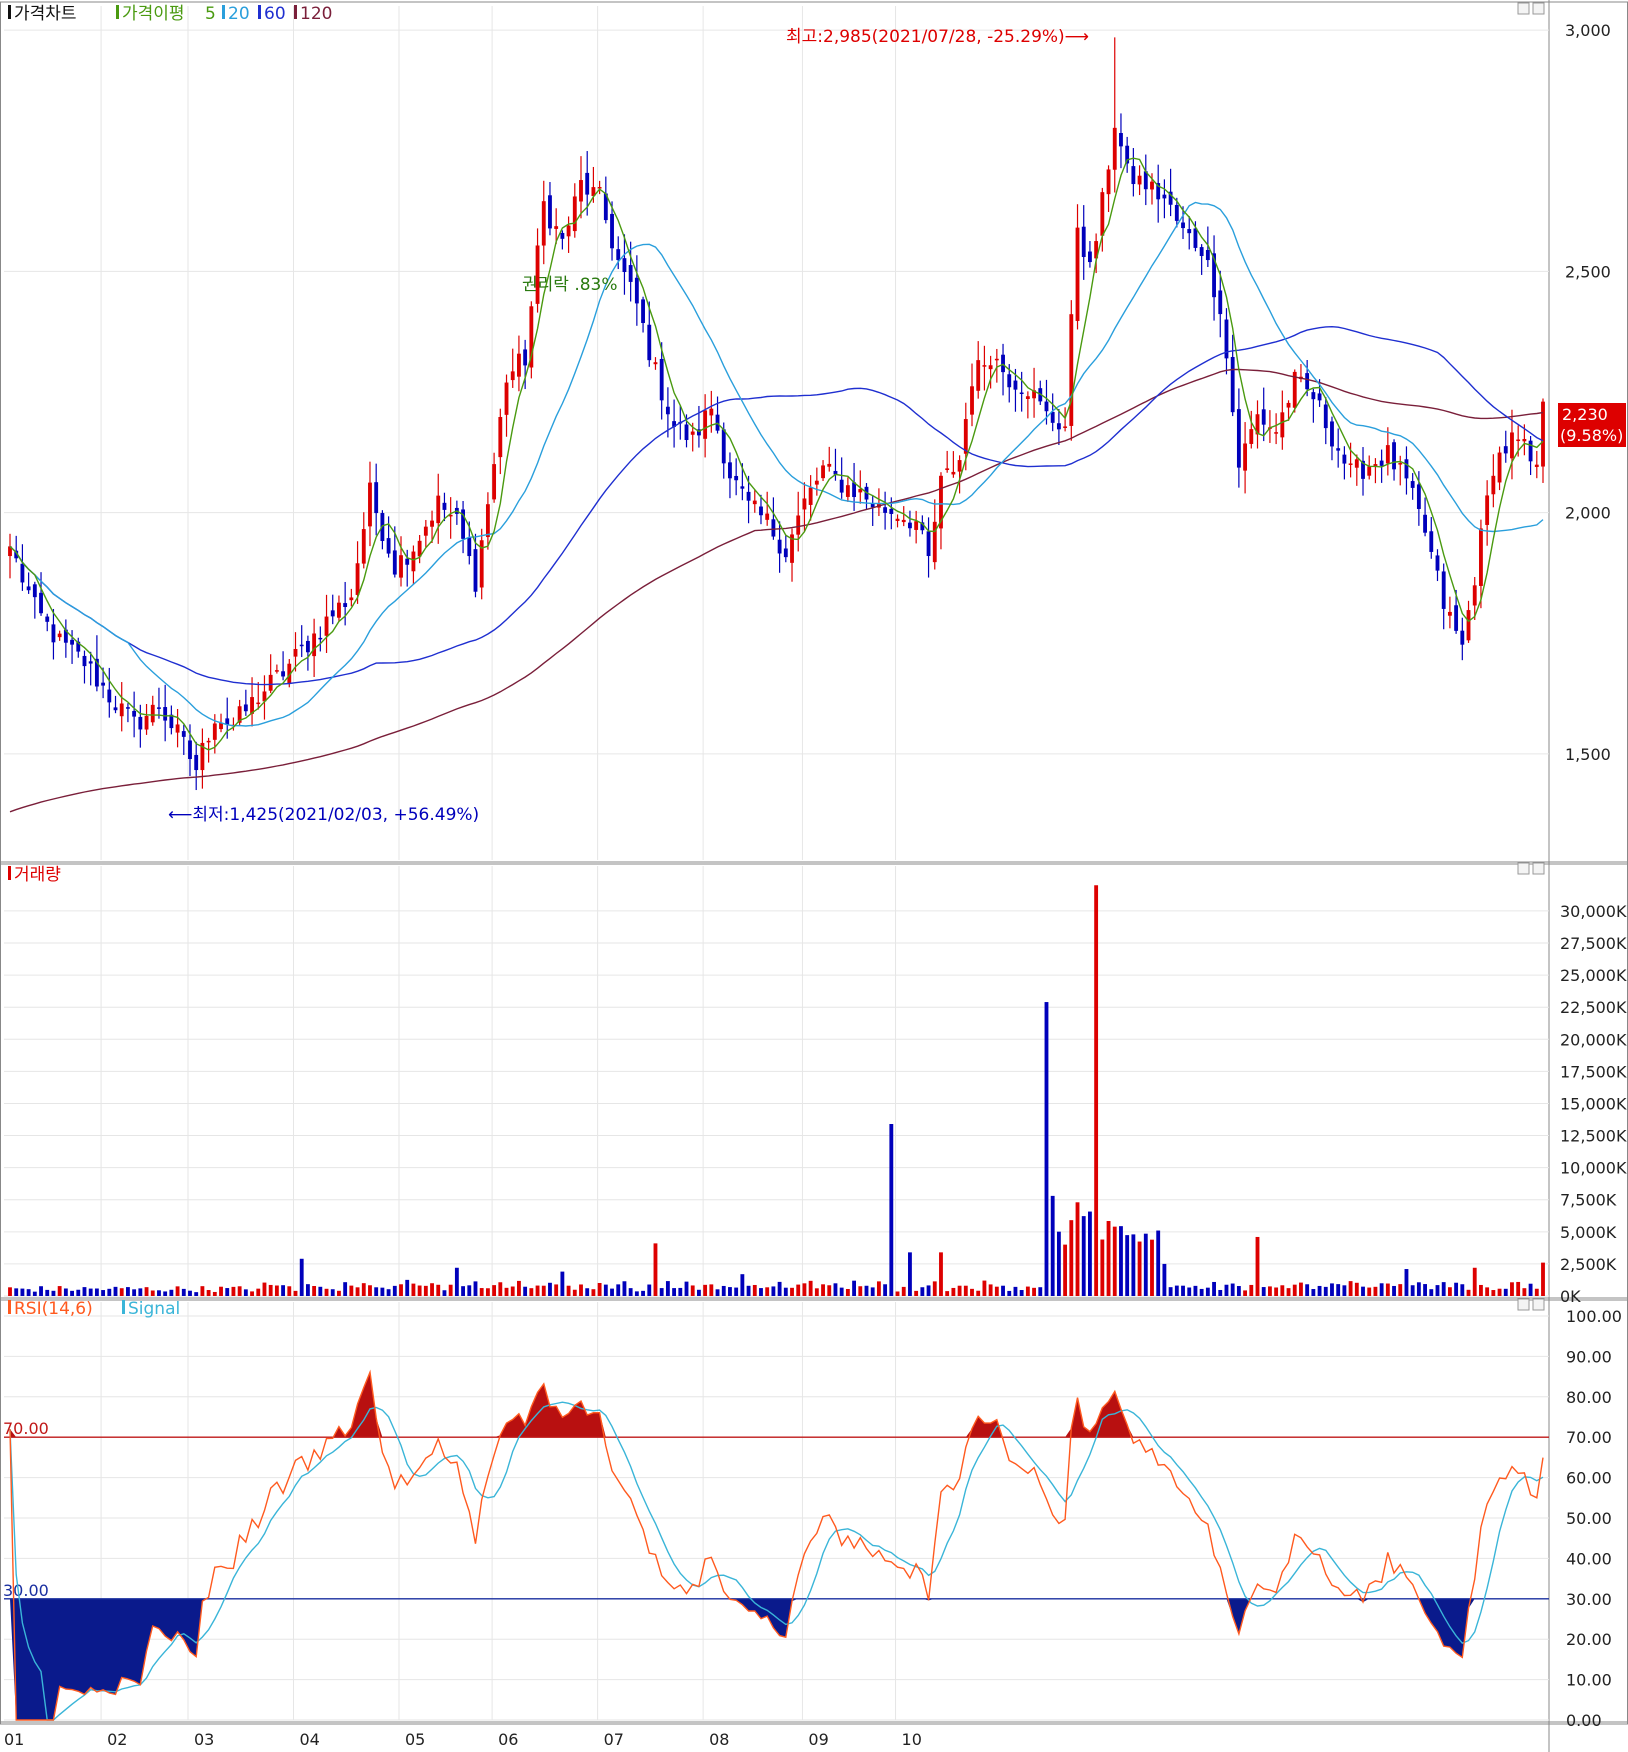 This screenshot has height=1752, width=1628. Describe the element at coordinates (323, 815) in the screenshot. I see `low-annotation: ⟵최저:1,425(2021/02/03, +56.49%)` at that location.